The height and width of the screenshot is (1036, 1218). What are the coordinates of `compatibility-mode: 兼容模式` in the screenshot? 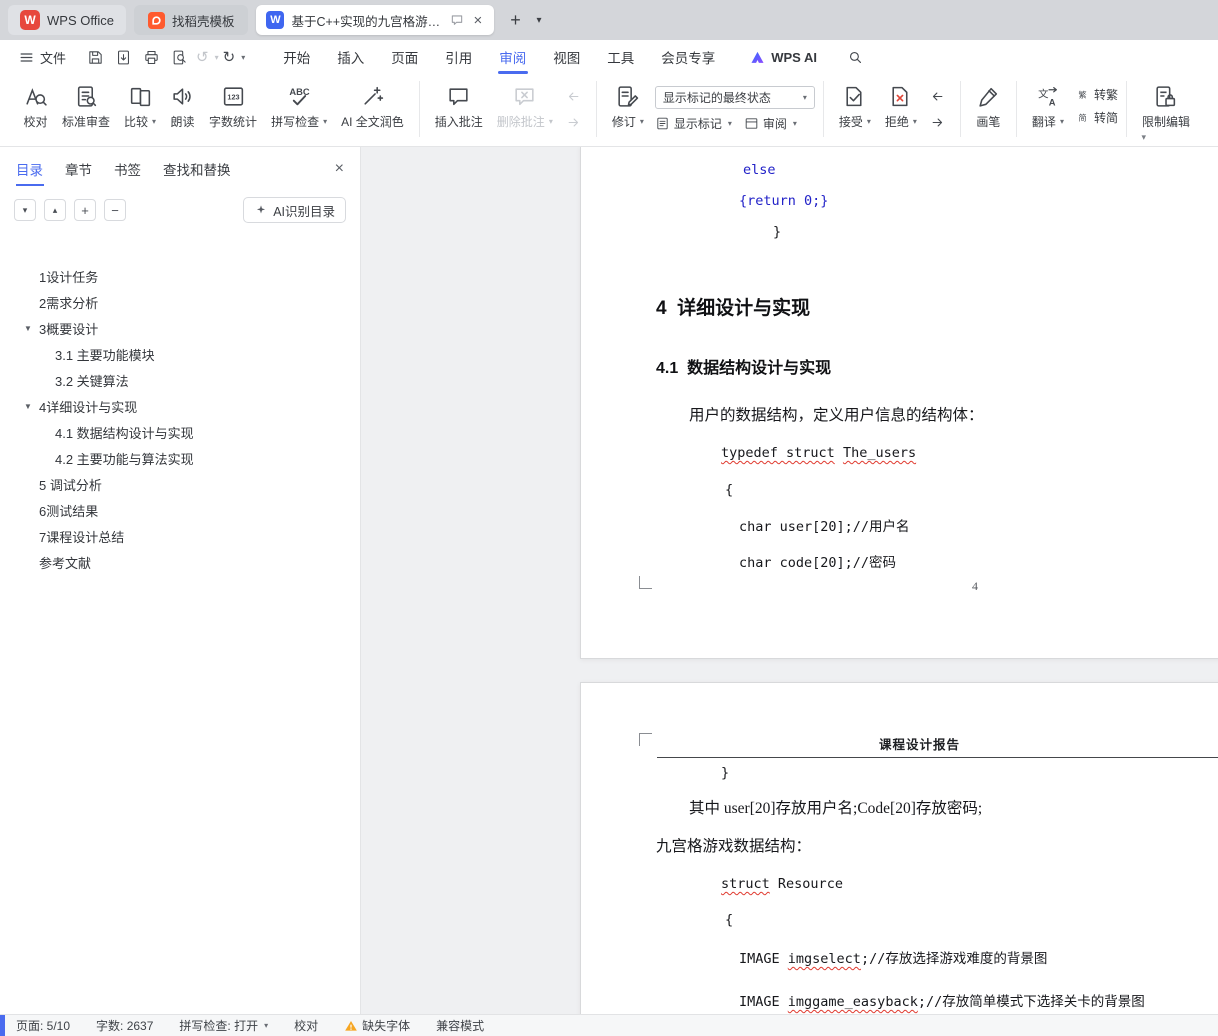 It's located at (460, 1025).